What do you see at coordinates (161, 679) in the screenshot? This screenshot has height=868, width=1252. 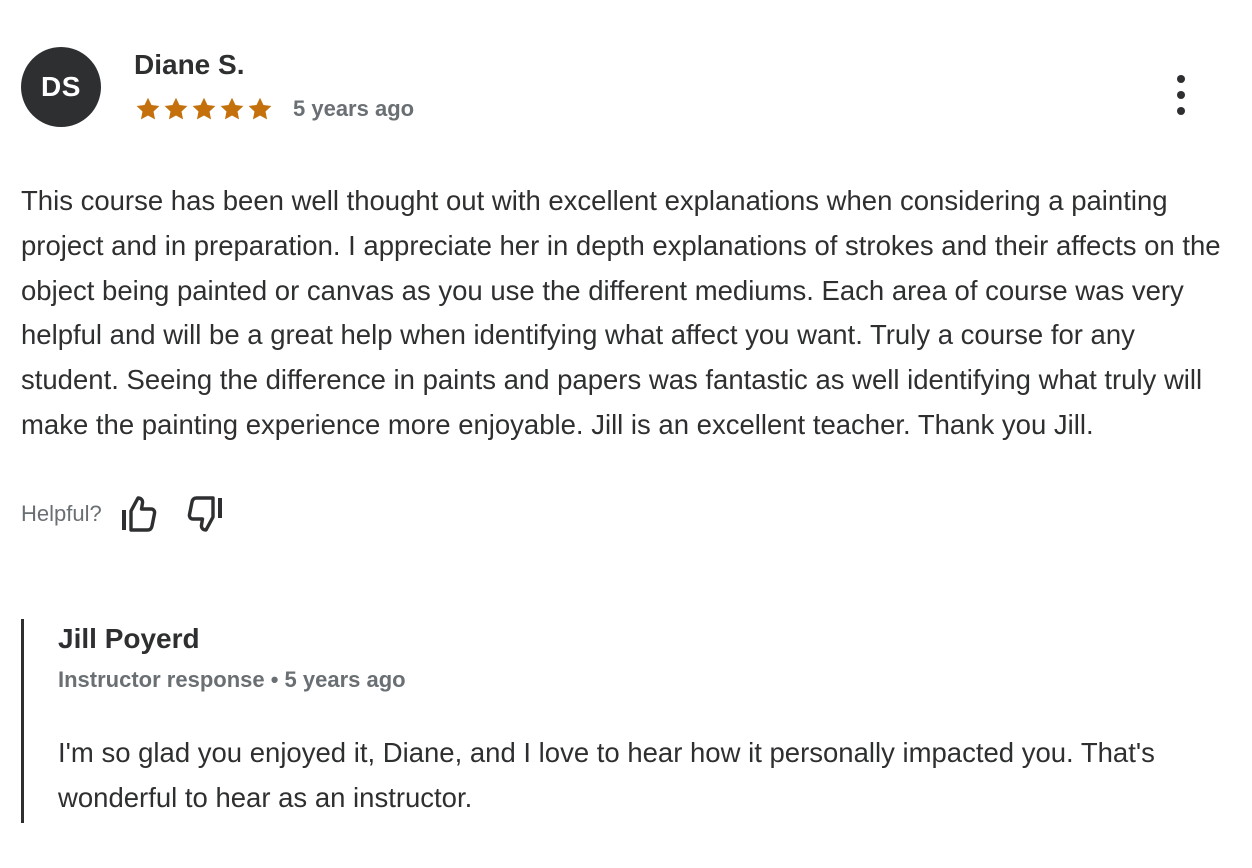 I see `response-role: Instructor response` at bounding box center [161, 679].